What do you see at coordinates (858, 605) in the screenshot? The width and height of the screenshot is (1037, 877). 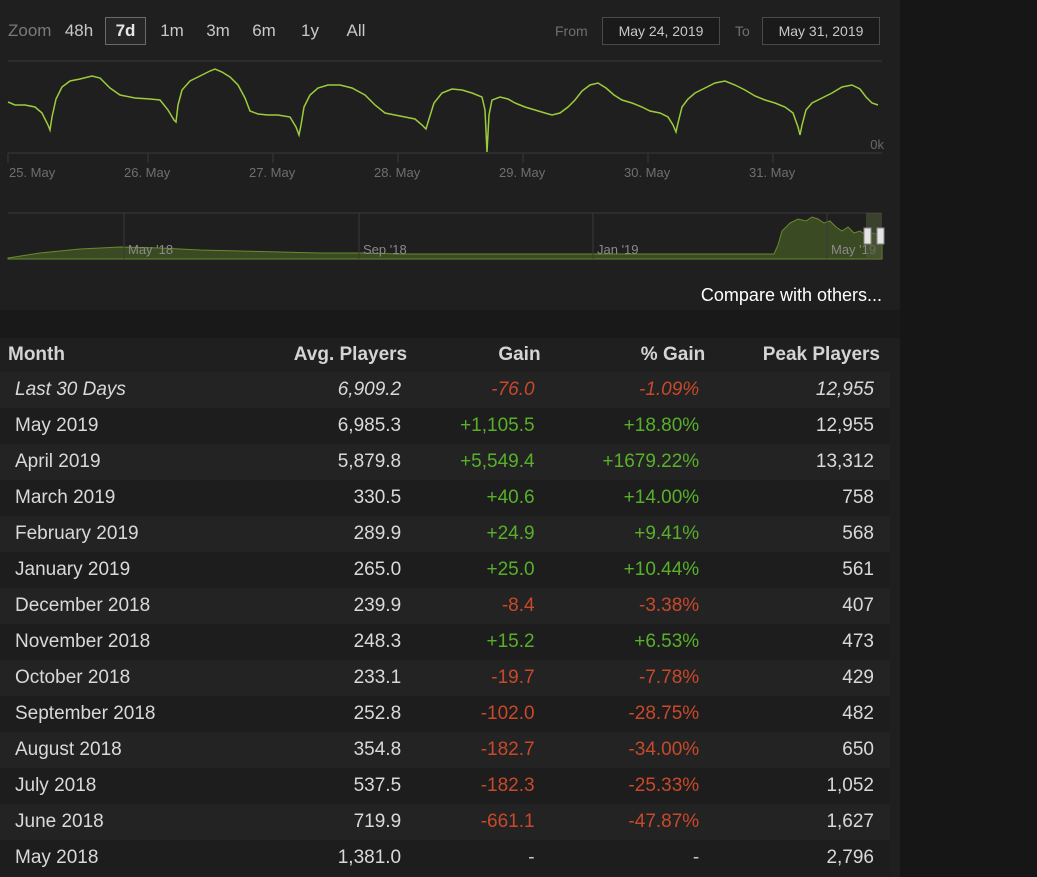 I see `peak-players-cell: 407` at bounding box center [858, 605].